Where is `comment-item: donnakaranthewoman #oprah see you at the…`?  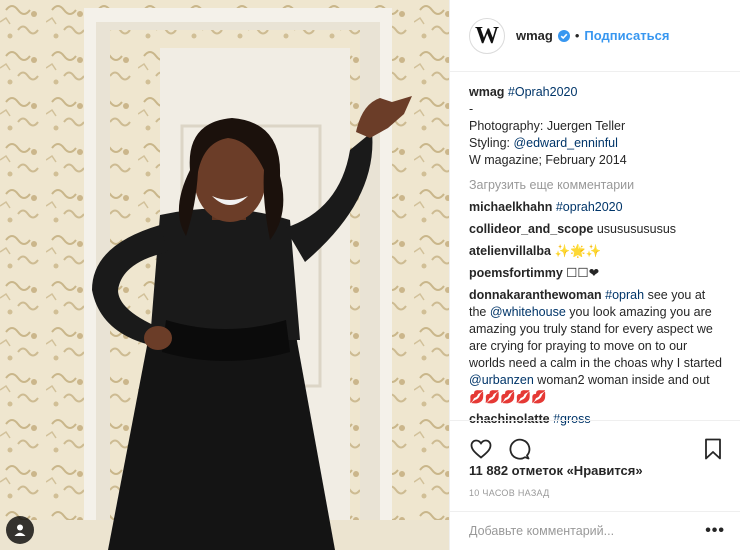
comment-item: donnakaranthewoman #oprah see you at the… is located at coordinates (595, 346).